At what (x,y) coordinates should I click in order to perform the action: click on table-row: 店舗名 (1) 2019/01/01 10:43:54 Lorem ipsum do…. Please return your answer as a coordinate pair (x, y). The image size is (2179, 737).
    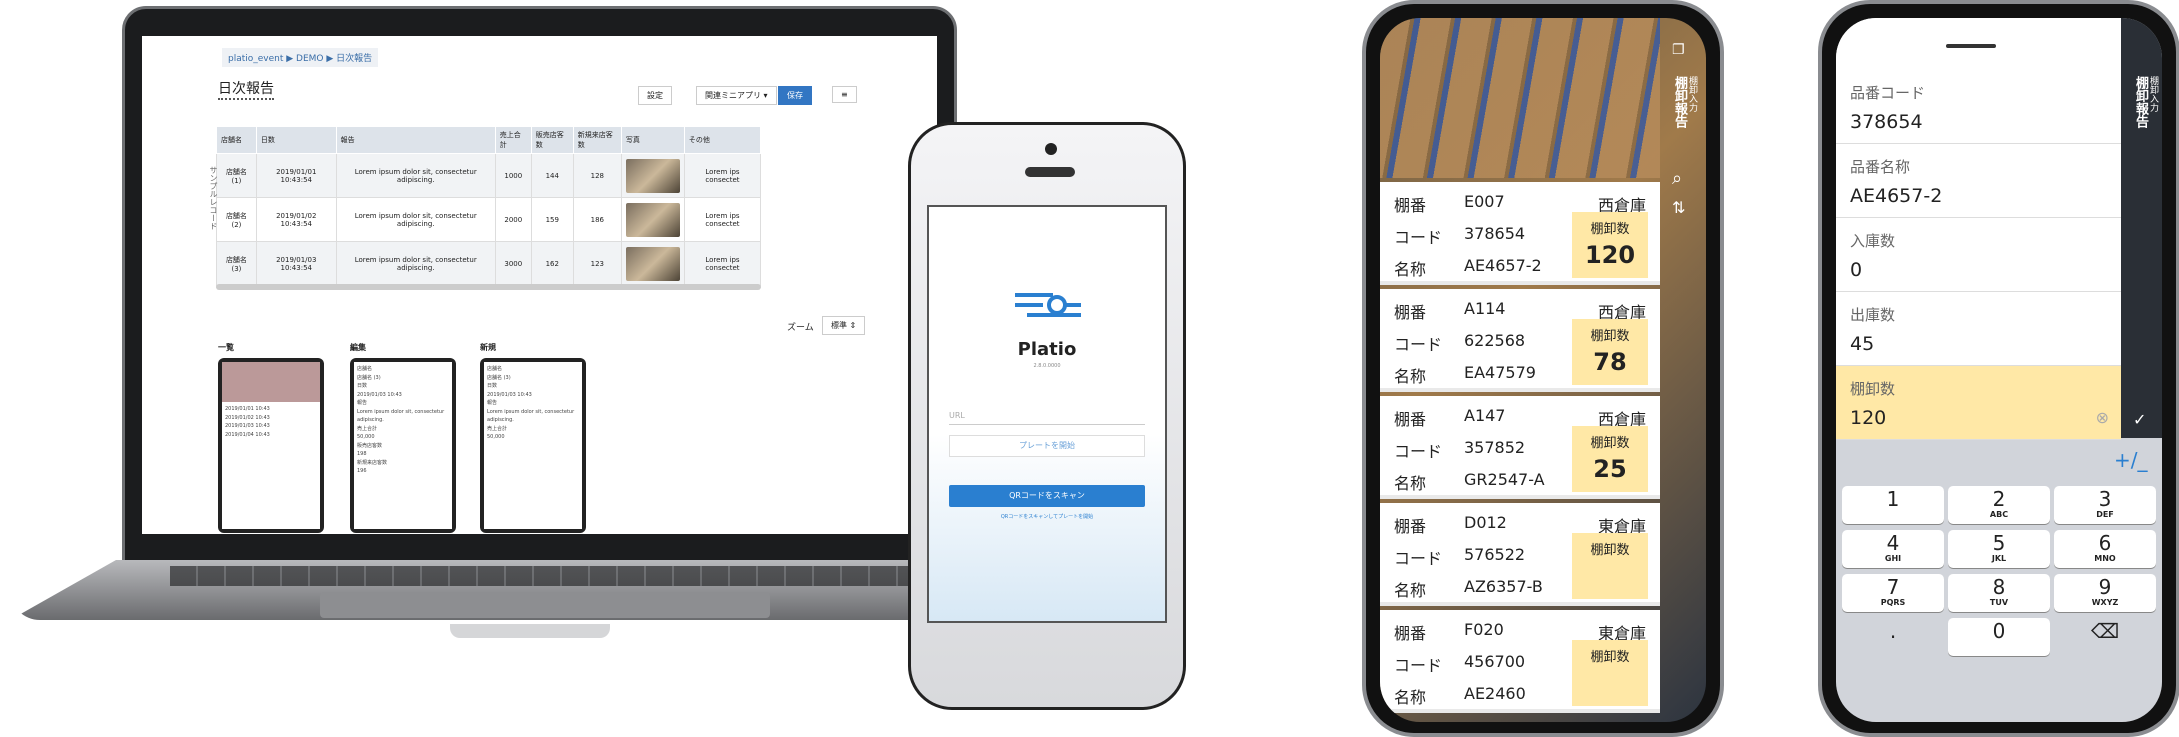
    Looking at the image, I should click on (489, 175).